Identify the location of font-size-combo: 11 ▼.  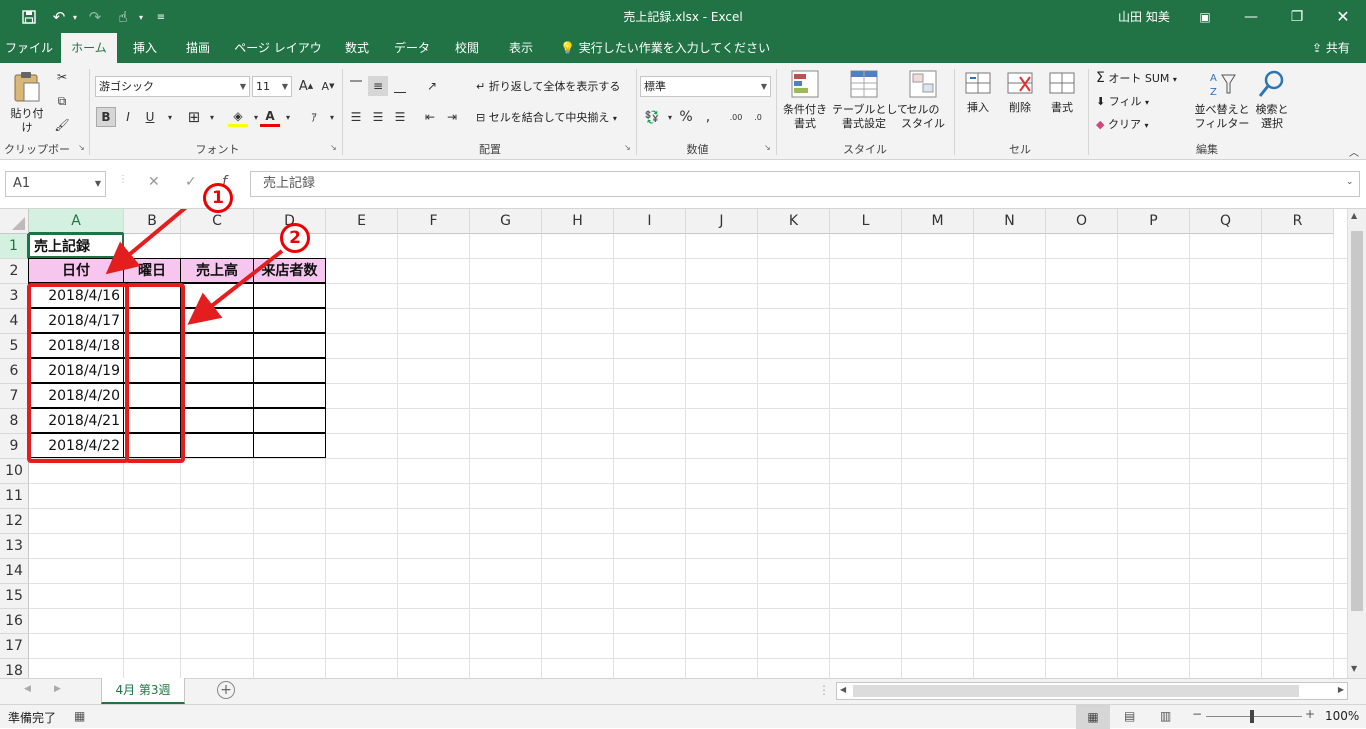
(272, 86).